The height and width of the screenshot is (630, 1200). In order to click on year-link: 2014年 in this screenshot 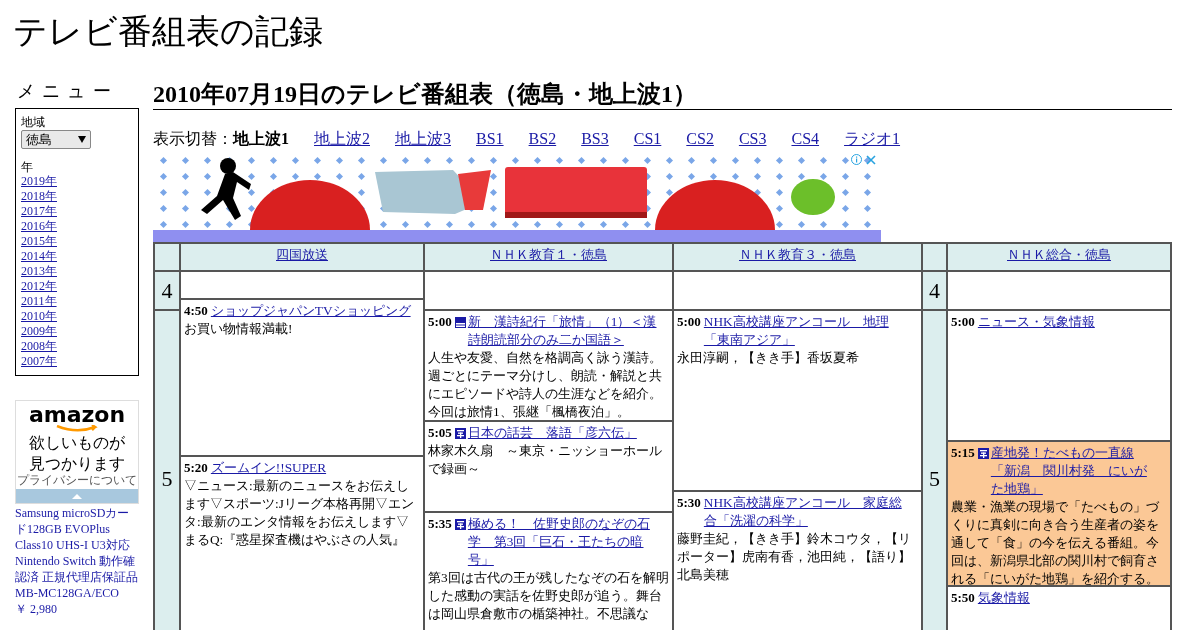, I will do `click(39, 256)`.